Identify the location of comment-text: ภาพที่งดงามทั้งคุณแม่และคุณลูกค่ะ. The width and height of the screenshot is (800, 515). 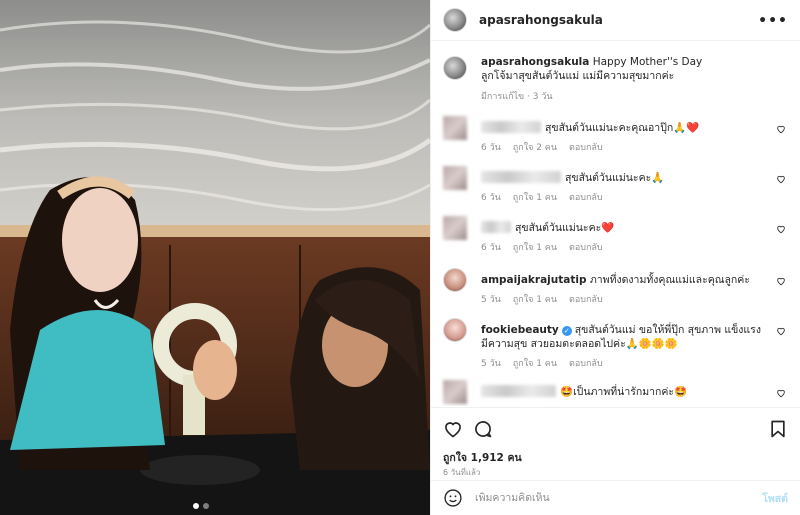
(669, 280).